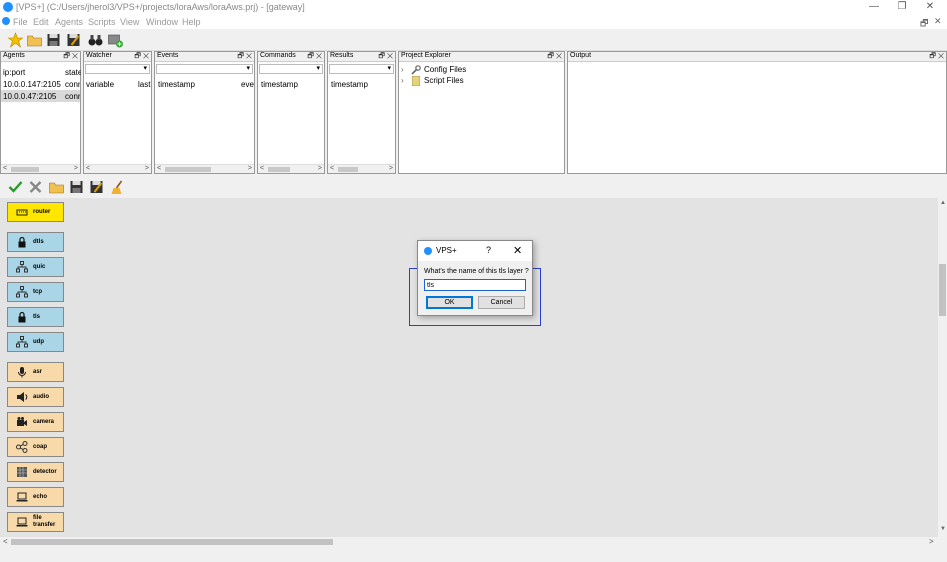 The width and height of the screenshot is (947, 562). I want to click on watcher-panel-header: Watcher 🗗 ✕, so click(117, 57).